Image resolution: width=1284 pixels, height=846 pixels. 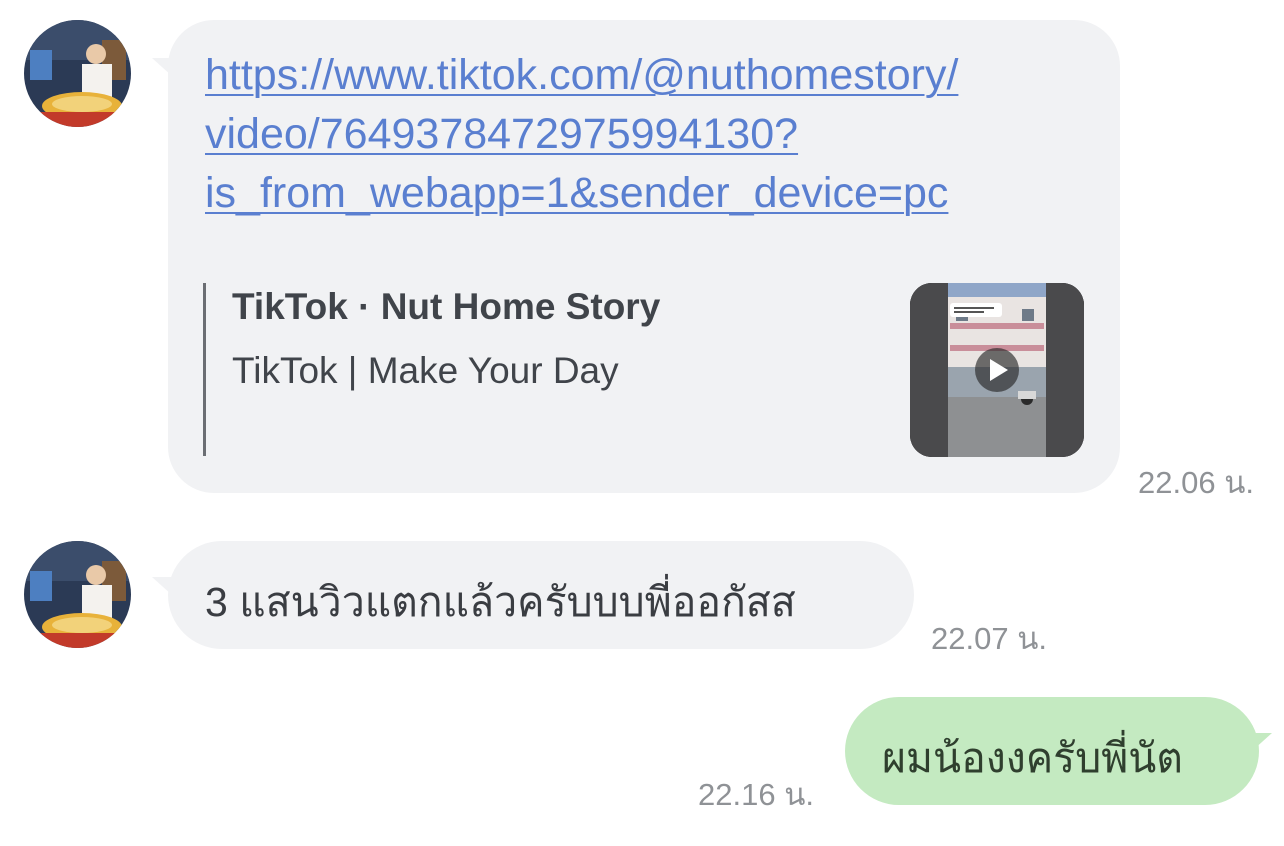 I want to click on link-line: https://www.tiktok.com/@nuthomestory/, so click(x=655, y=75).